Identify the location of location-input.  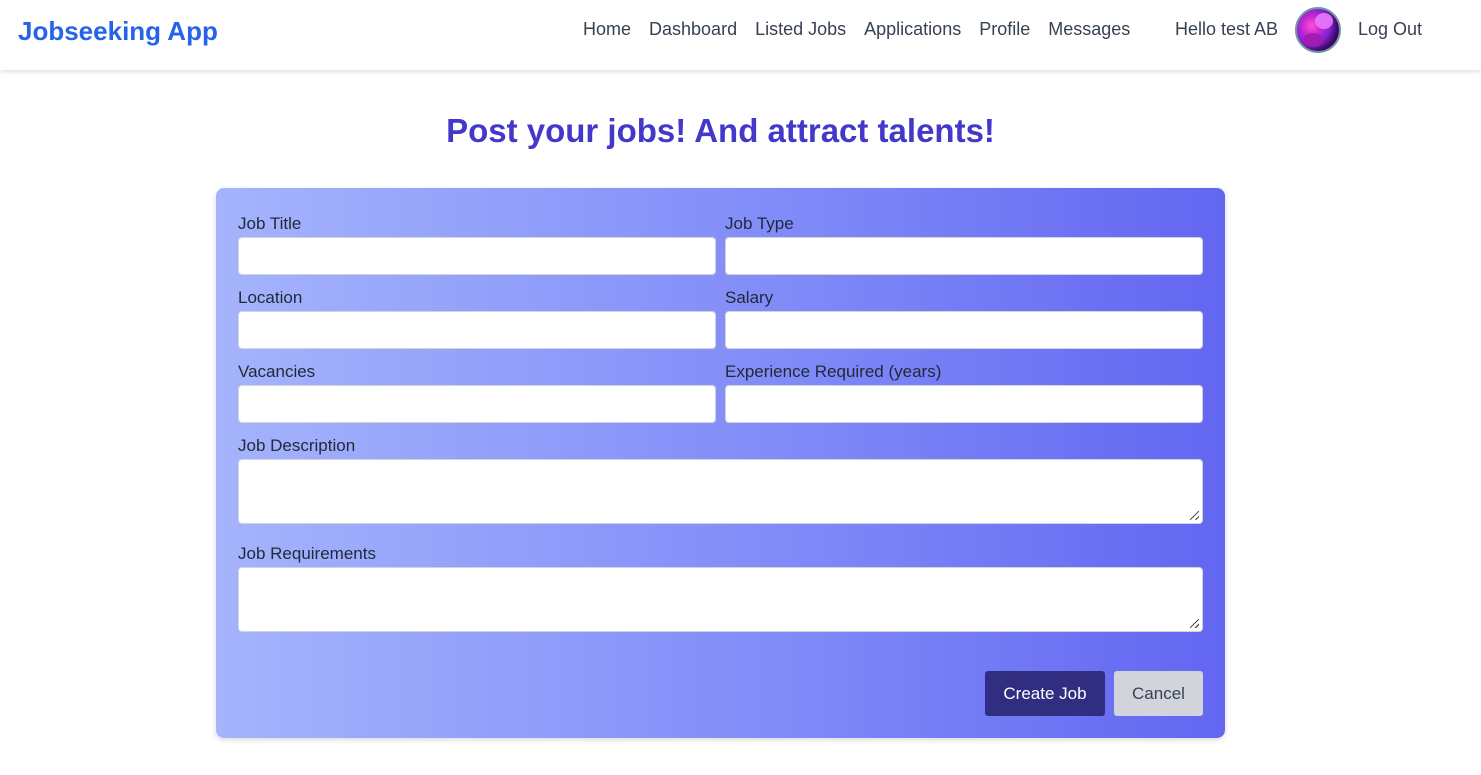
(477, 330).